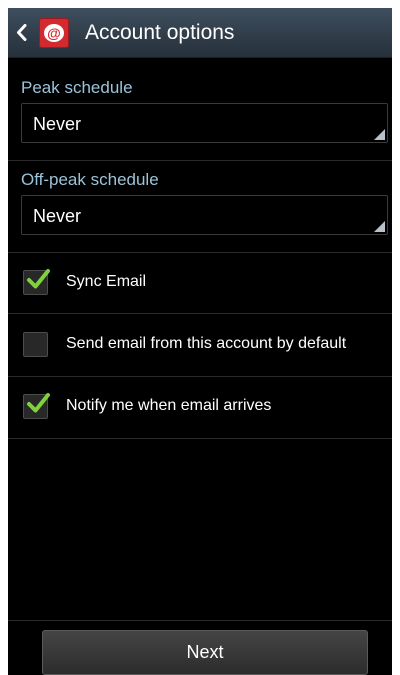 The height and width of the screenshot is (675, 400). I want to click on default-account-checkbox, so click(35, 344).